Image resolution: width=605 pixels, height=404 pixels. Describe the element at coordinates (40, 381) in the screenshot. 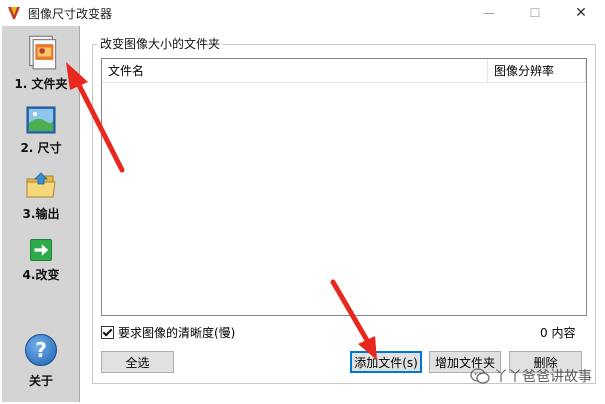

I see `sidebar-item-label: 关于` at that location.